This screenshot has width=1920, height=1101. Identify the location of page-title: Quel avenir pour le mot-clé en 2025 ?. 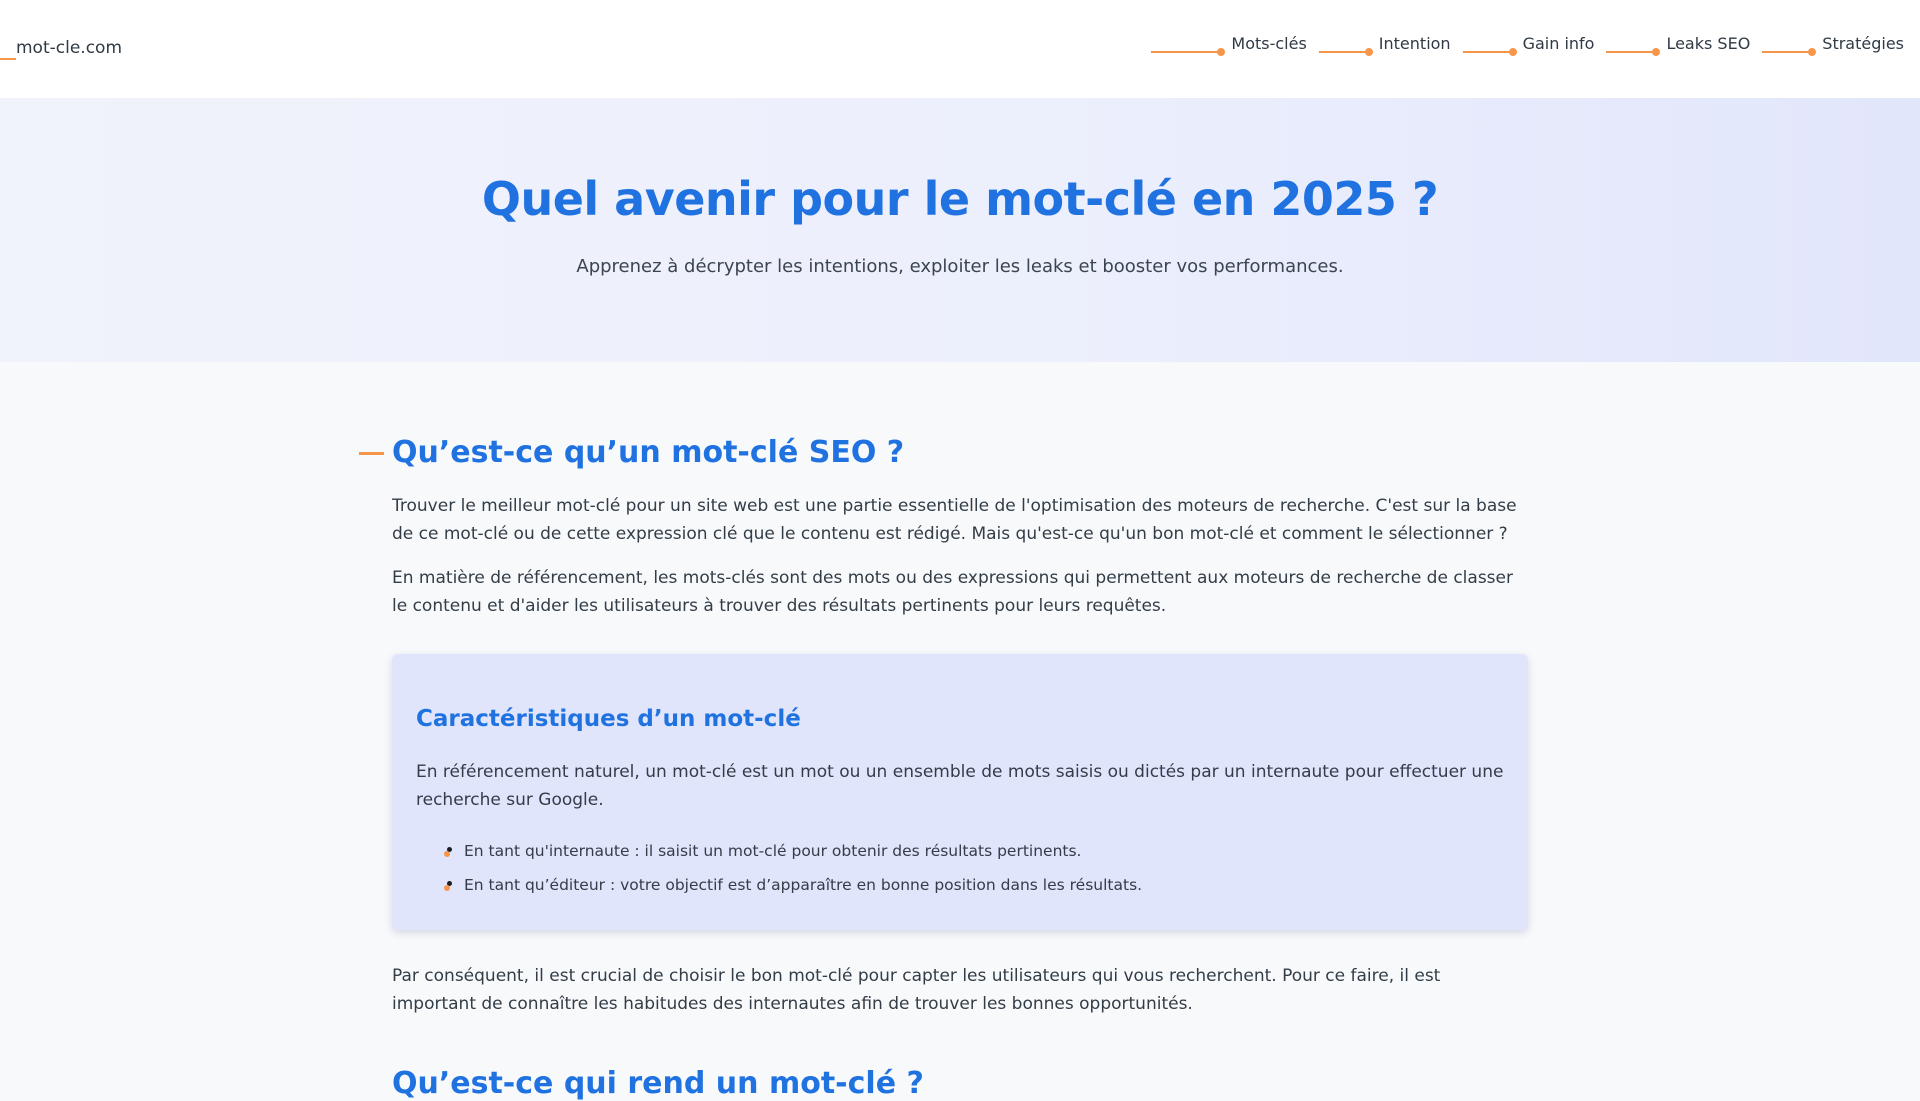
(960, 199).